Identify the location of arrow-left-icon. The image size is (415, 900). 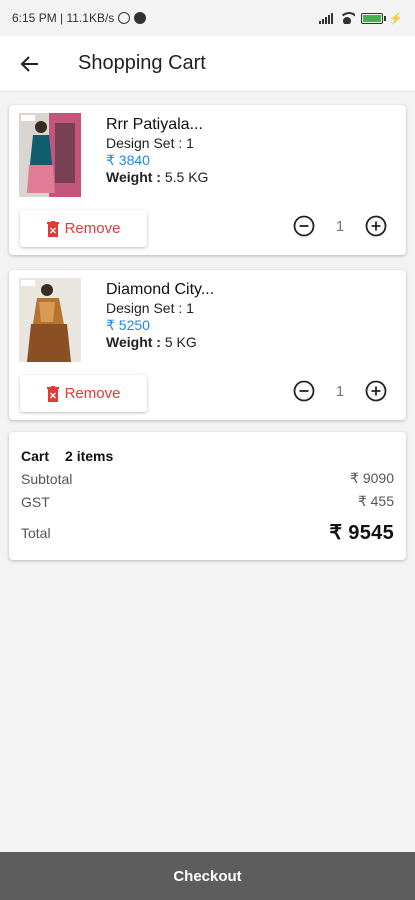
(29, 63).